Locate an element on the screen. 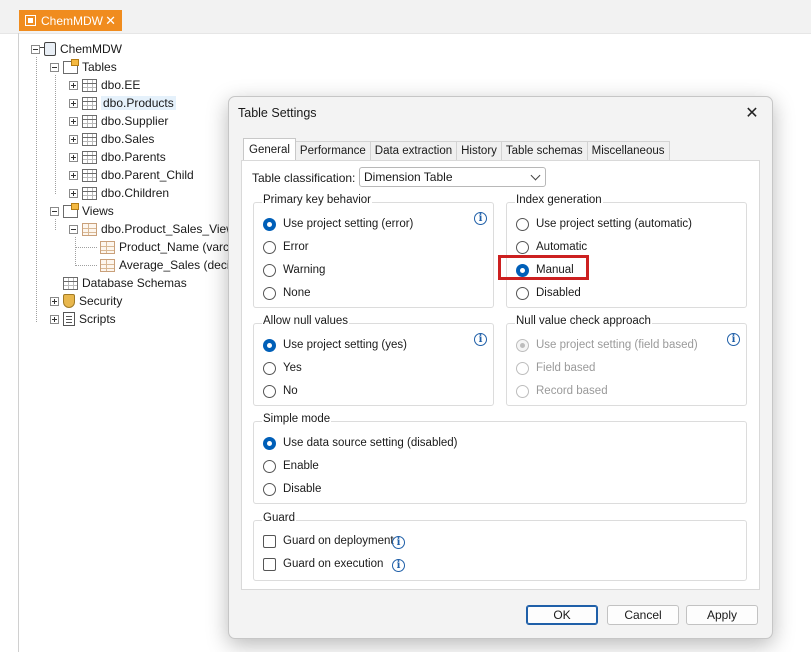  radio-simple-enable: Enable is located at coordinates (291, 466).